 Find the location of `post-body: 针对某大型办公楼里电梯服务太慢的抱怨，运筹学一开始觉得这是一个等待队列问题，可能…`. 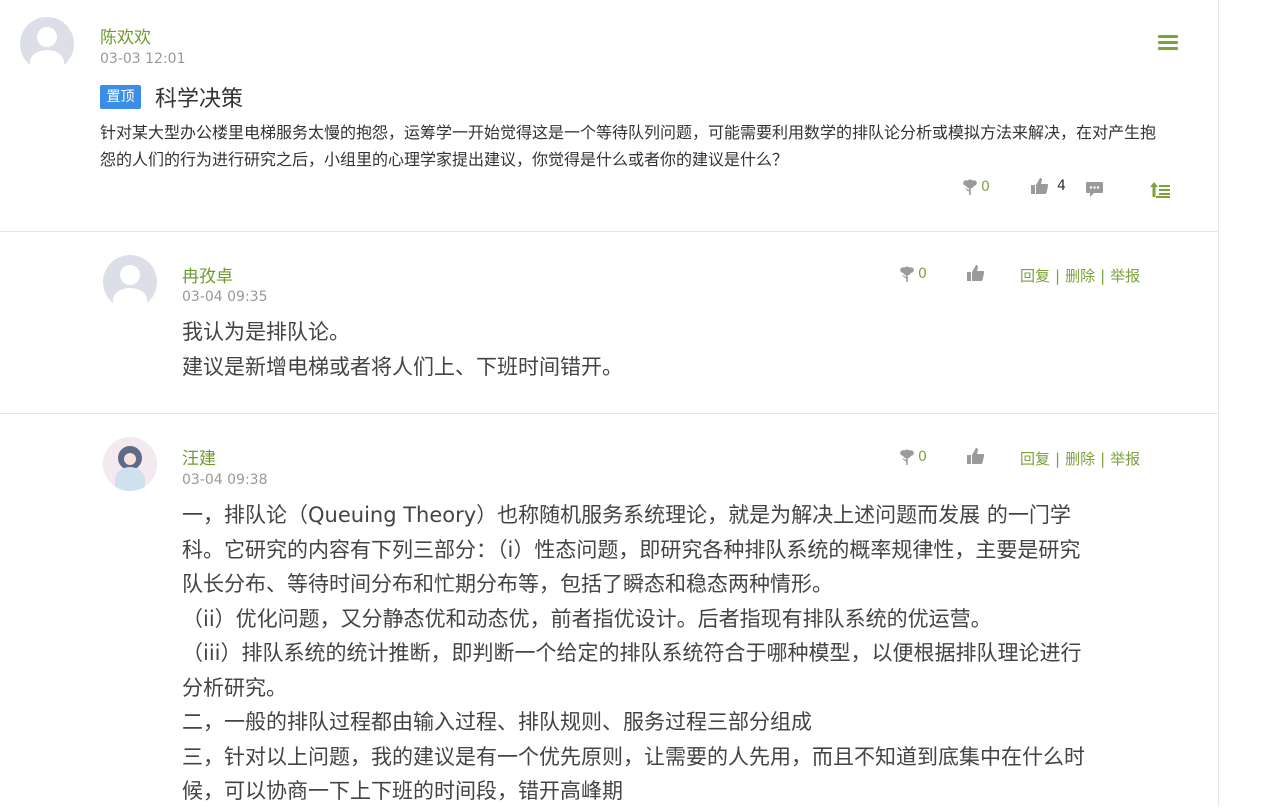

post-body: 针对某大型办公楼里电梯服务太慢的抱怨，运筹学一开始觉得这是一个等待队列问题，可能… is located at coordinates (628, 146).